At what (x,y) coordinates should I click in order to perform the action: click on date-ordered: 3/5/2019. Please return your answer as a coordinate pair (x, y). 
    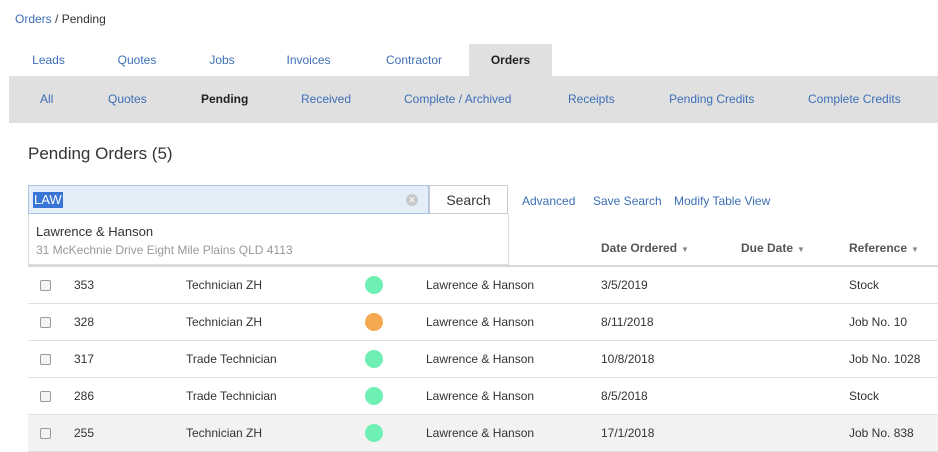
    Looking at the image, I should click on (624, 285).